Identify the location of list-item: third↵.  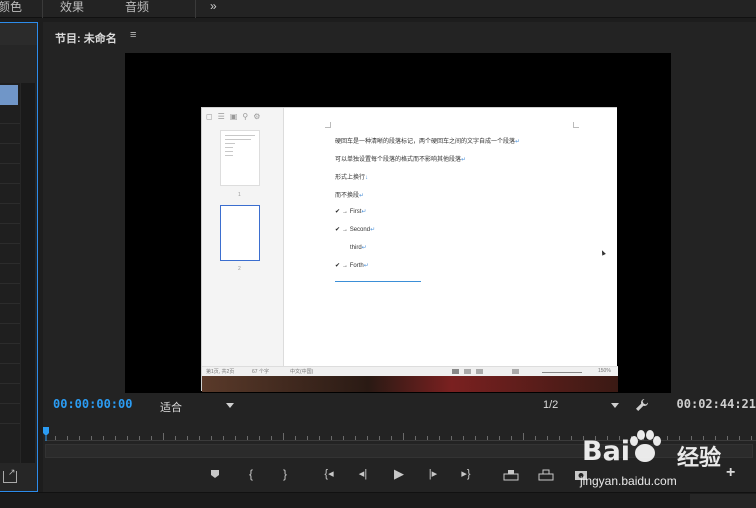
(358, 248).